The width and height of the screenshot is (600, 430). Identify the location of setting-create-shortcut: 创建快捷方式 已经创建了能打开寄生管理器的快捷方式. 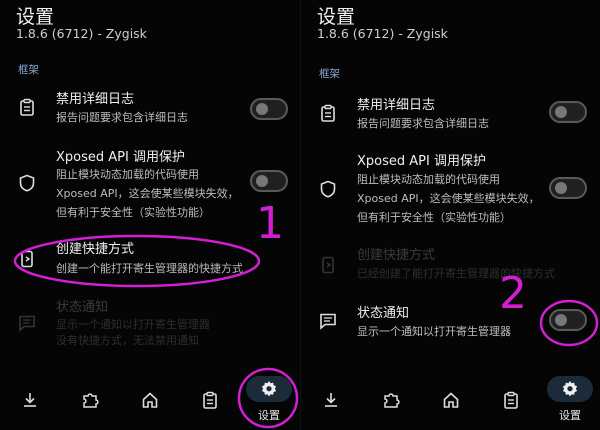
(450, 266).